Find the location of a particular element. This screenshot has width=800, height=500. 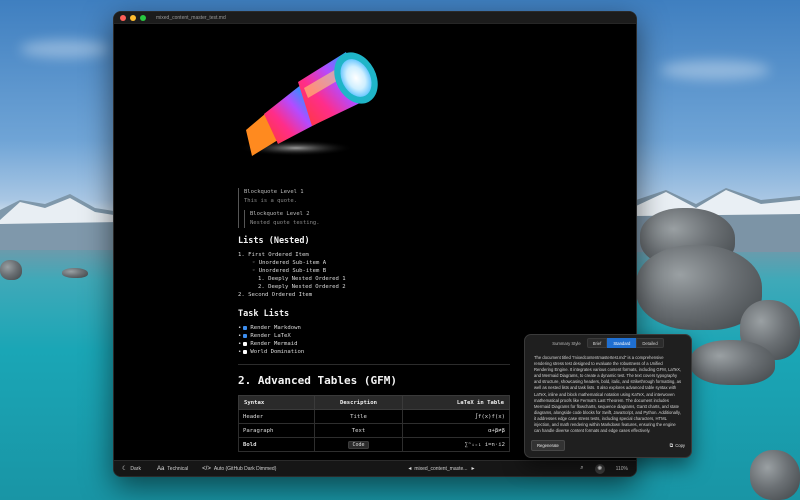

table-row: Paragraph Text α+β≠β is located at coordinates (374, 430).